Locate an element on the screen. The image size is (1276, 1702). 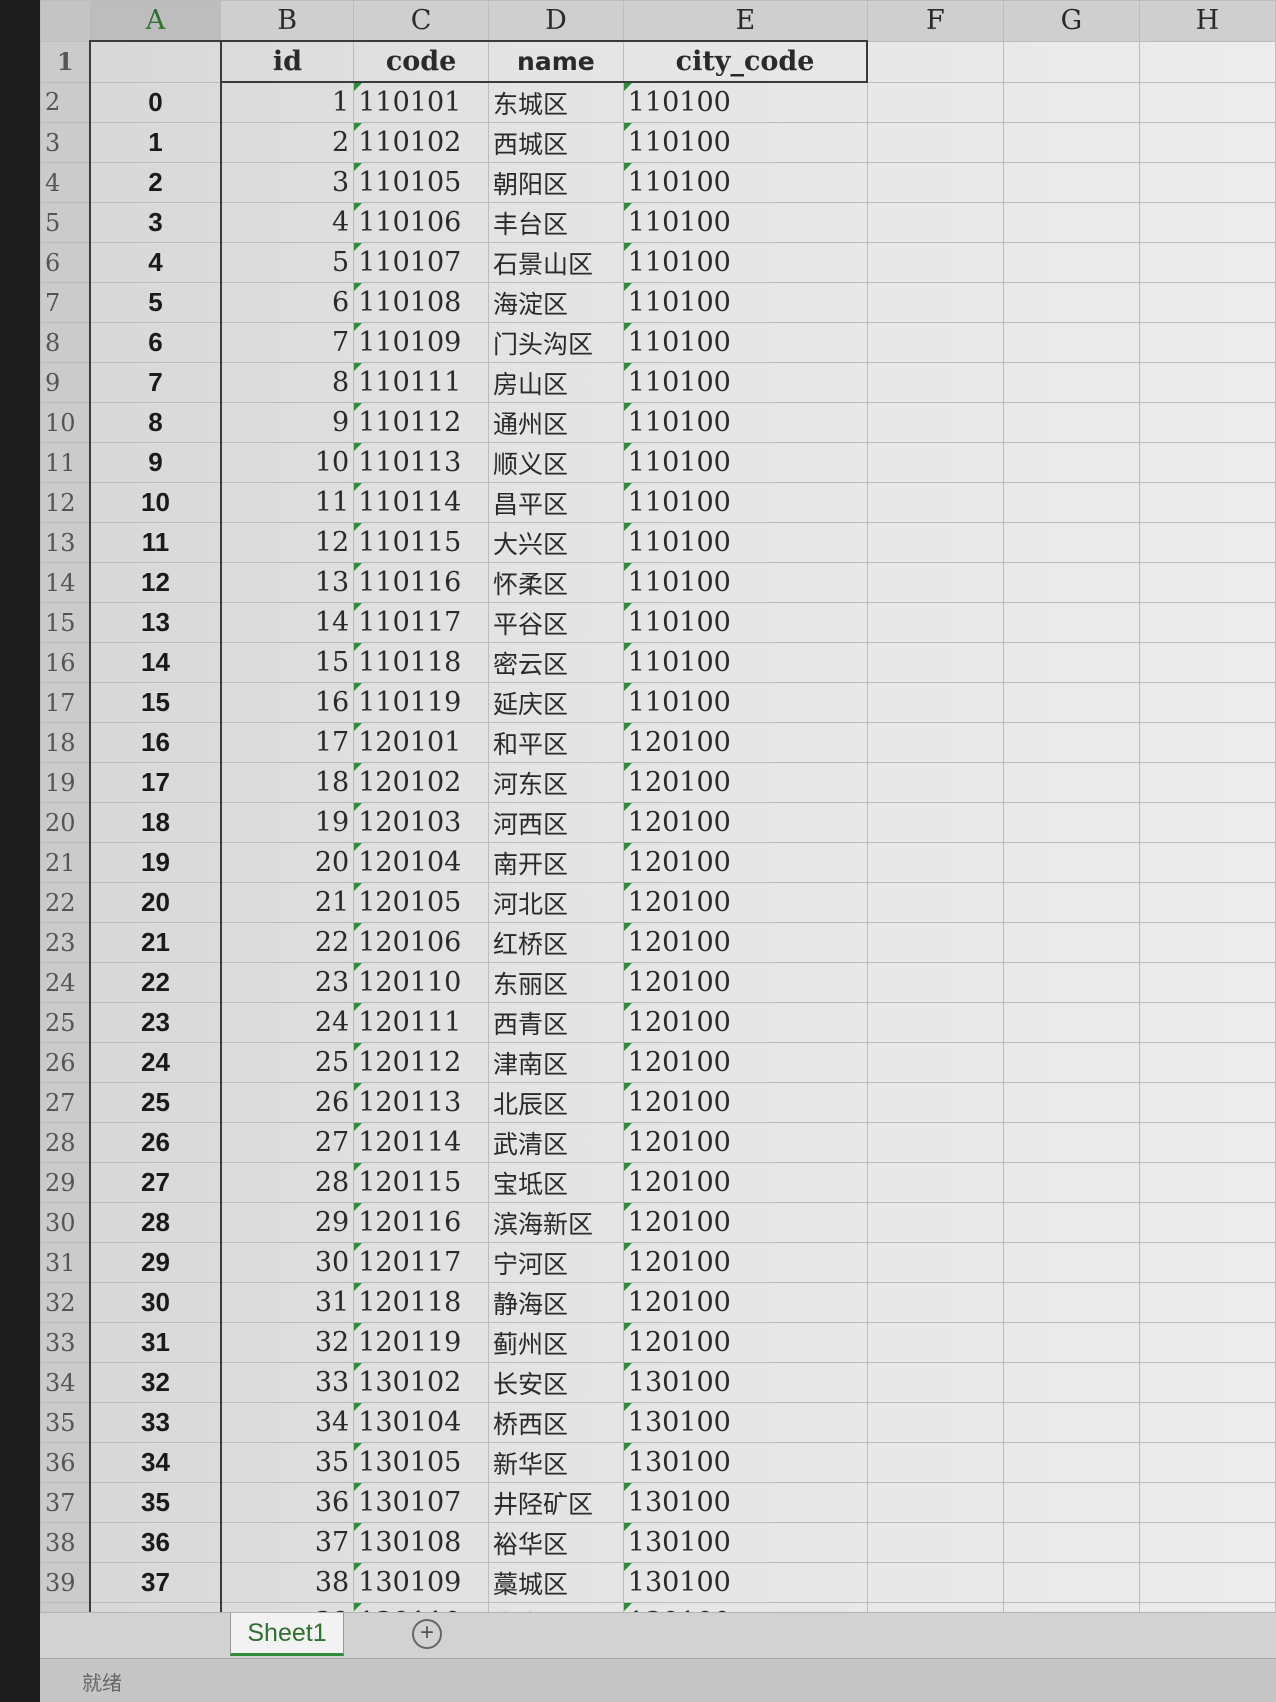
cell-index: 5 is located at coordinates (155, 302).